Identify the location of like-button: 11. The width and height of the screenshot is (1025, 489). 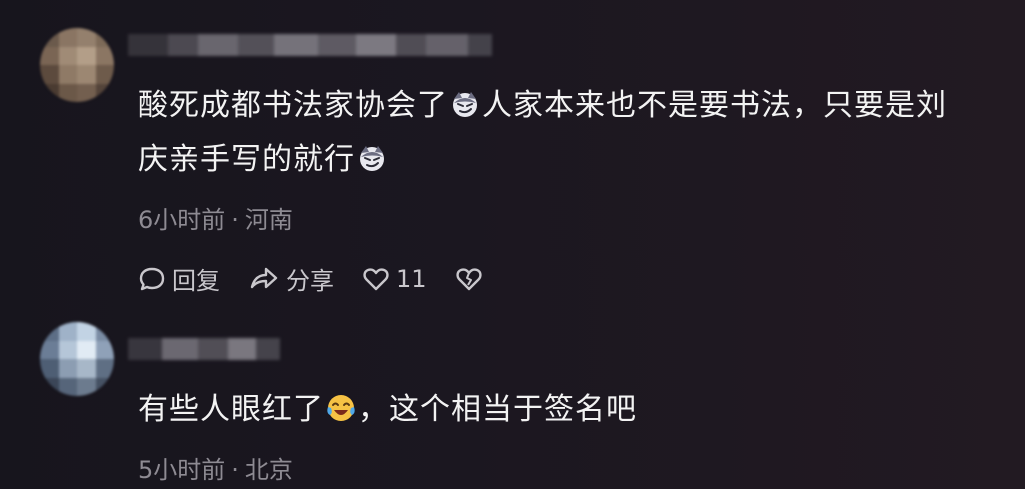
(394, 279).